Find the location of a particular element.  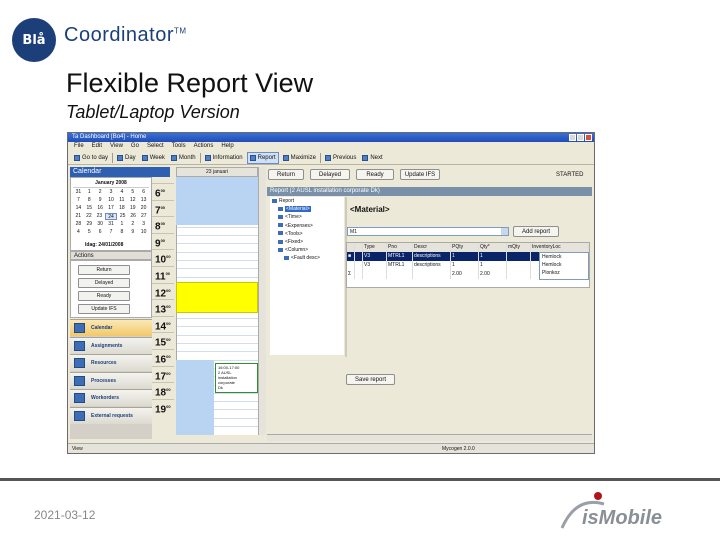

status-button: Update IFS is located at coordinates (420, 174).